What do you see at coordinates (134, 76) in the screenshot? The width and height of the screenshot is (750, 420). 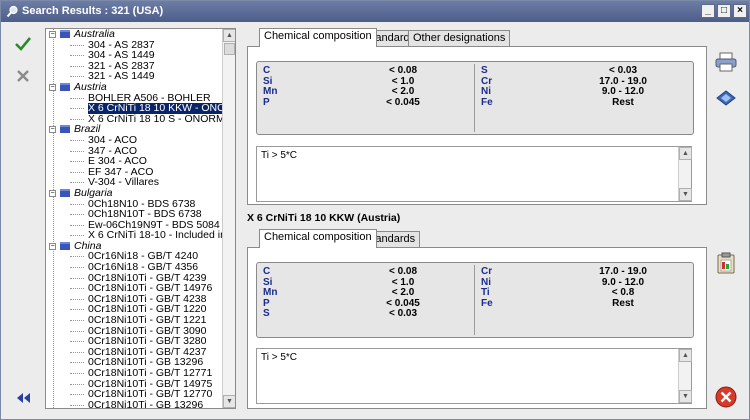 I see `tree-item: 321 - AS 1449` at bounding box center [134, 76].